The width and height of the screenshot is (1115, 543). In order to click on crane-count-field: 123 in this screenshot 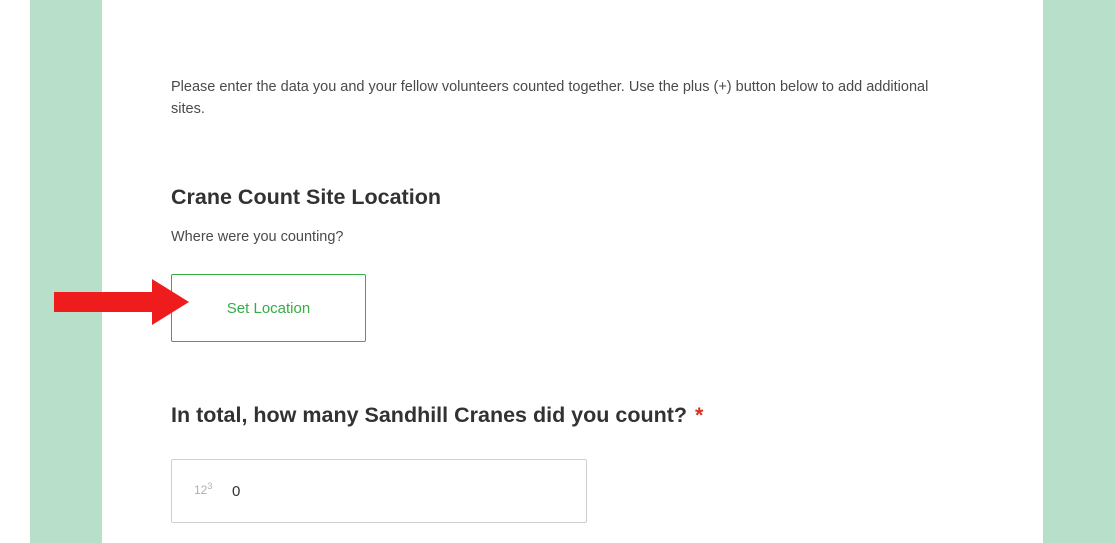, I will do `click(379, 491)`.